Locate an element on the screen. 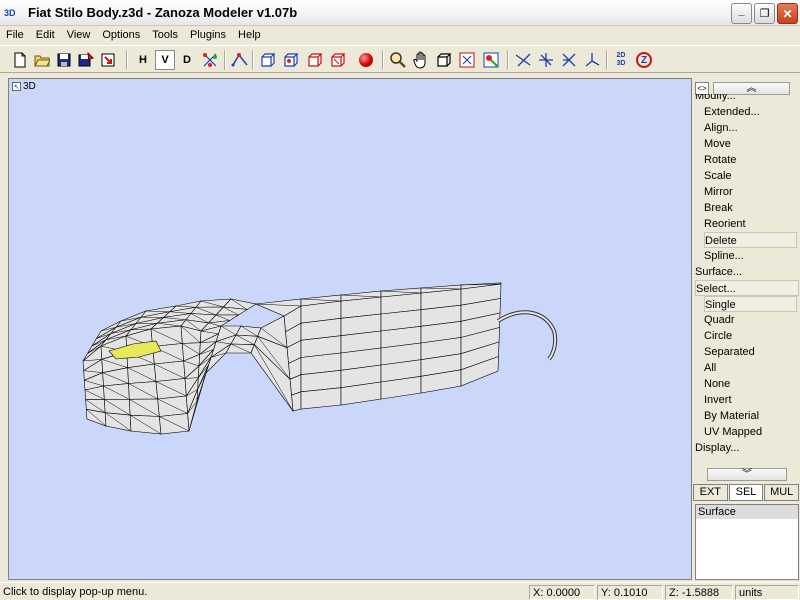 The width and height of the screenshot is (800, 600). viewport-title: 3D is located at coordinates (29, 86).